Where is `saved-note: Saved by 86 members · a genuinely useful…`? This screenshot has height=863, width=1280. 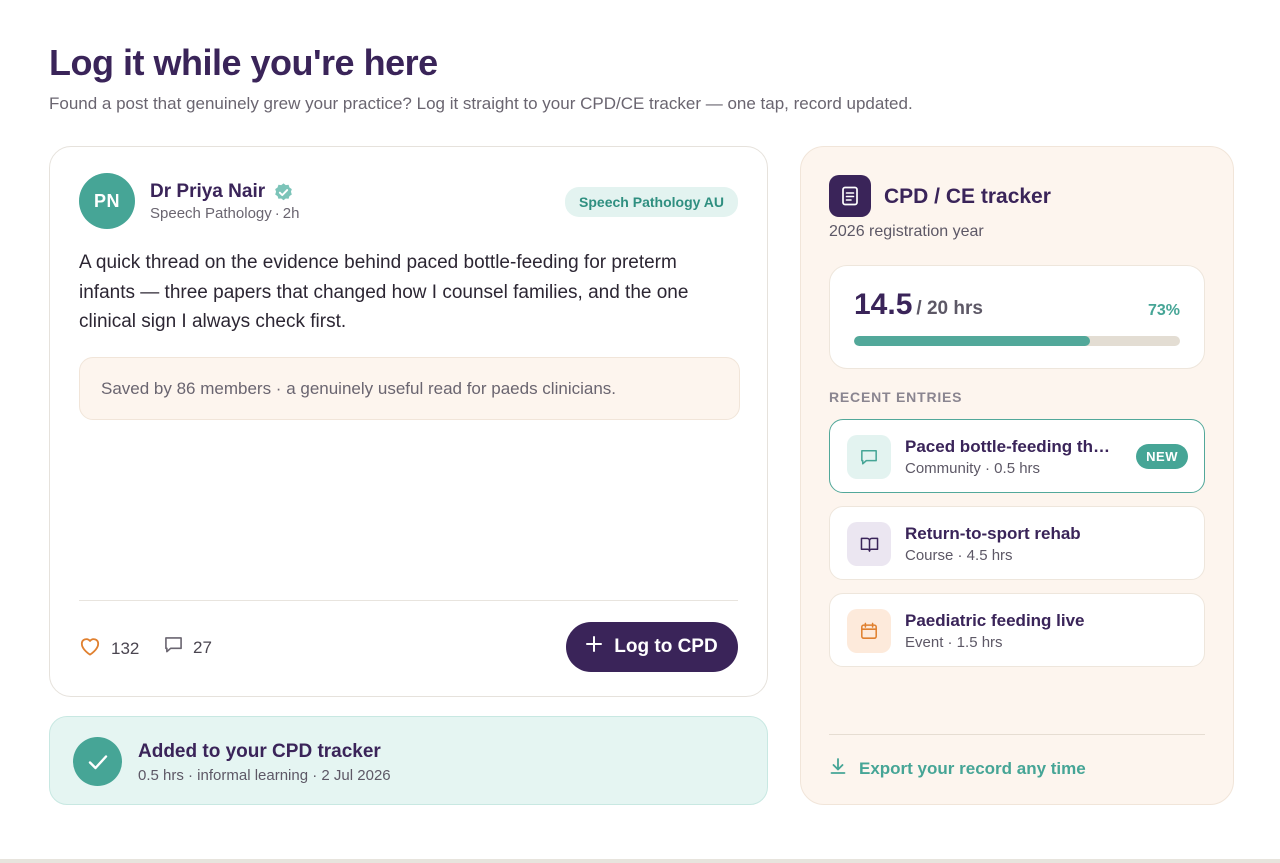 saved-note: Saved by 86 members · a genuinely useful… is located at coordinates (409, 388).